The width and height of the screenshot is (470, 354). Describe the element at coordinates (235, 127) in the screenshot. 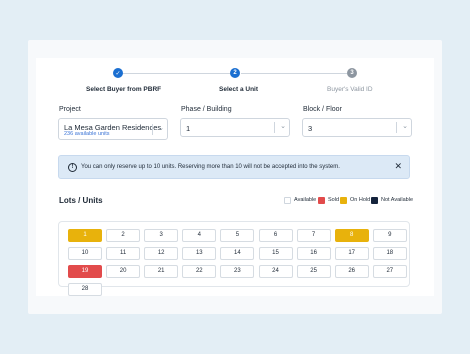

I see `phase-select: 1 ⌄` at that location.